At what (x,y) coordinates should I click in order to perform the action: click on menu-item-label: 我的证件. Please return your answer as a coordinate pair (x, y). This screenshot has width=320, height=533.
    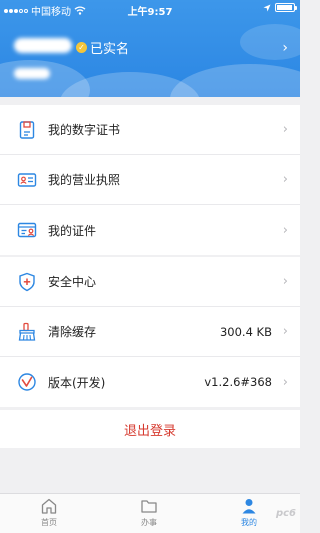
    Looking at the image, I should click on (72, 230).